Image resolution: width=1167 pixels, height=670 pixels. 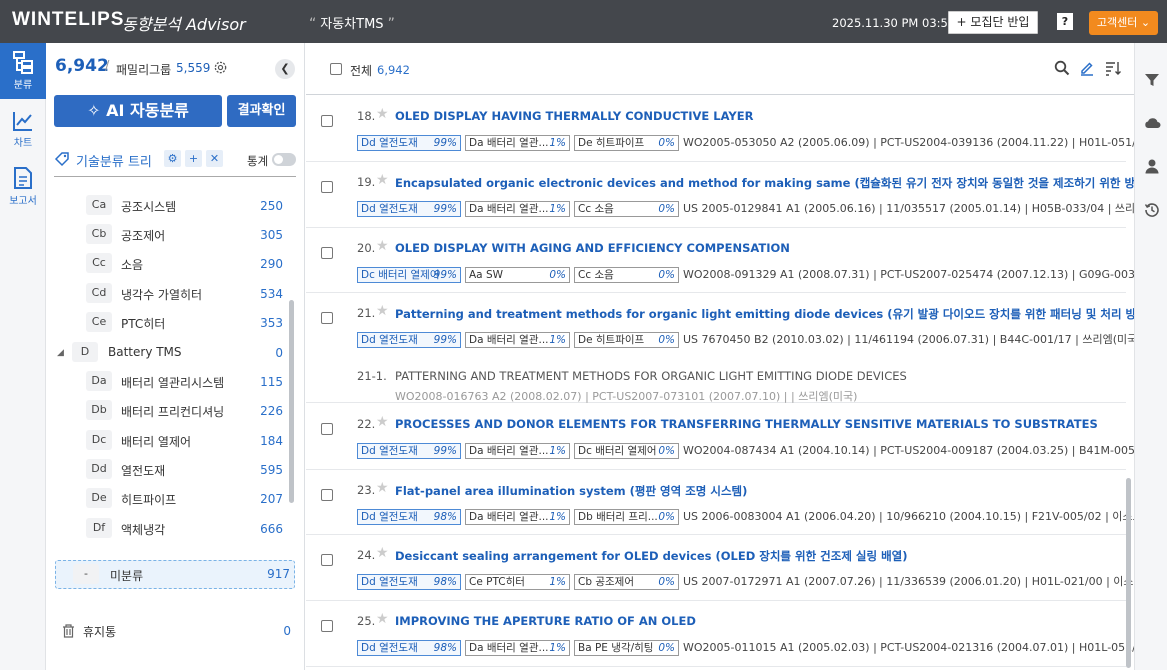 What do you see at coordinates (626, 648) in the screenshot?
I see `class-tag-tertiary: Ba PE 냉각/히팅 0%` at bounding box center [626, 648].